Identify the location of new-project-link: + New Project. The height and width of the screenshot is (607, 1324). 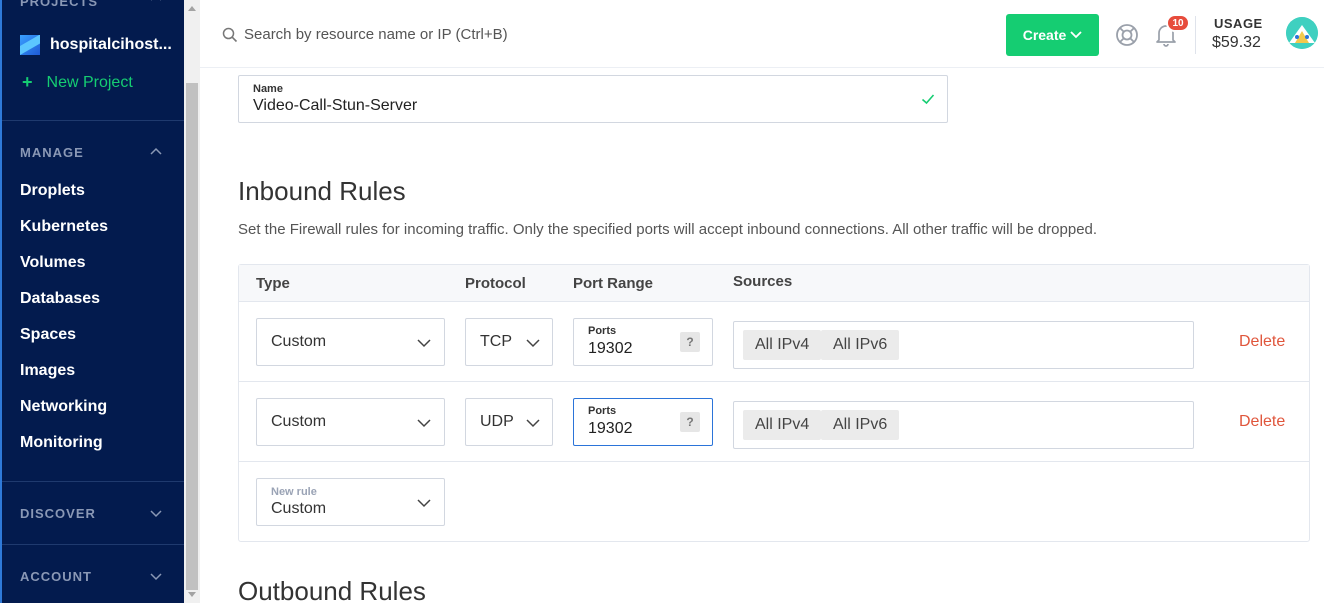
(77, 82).